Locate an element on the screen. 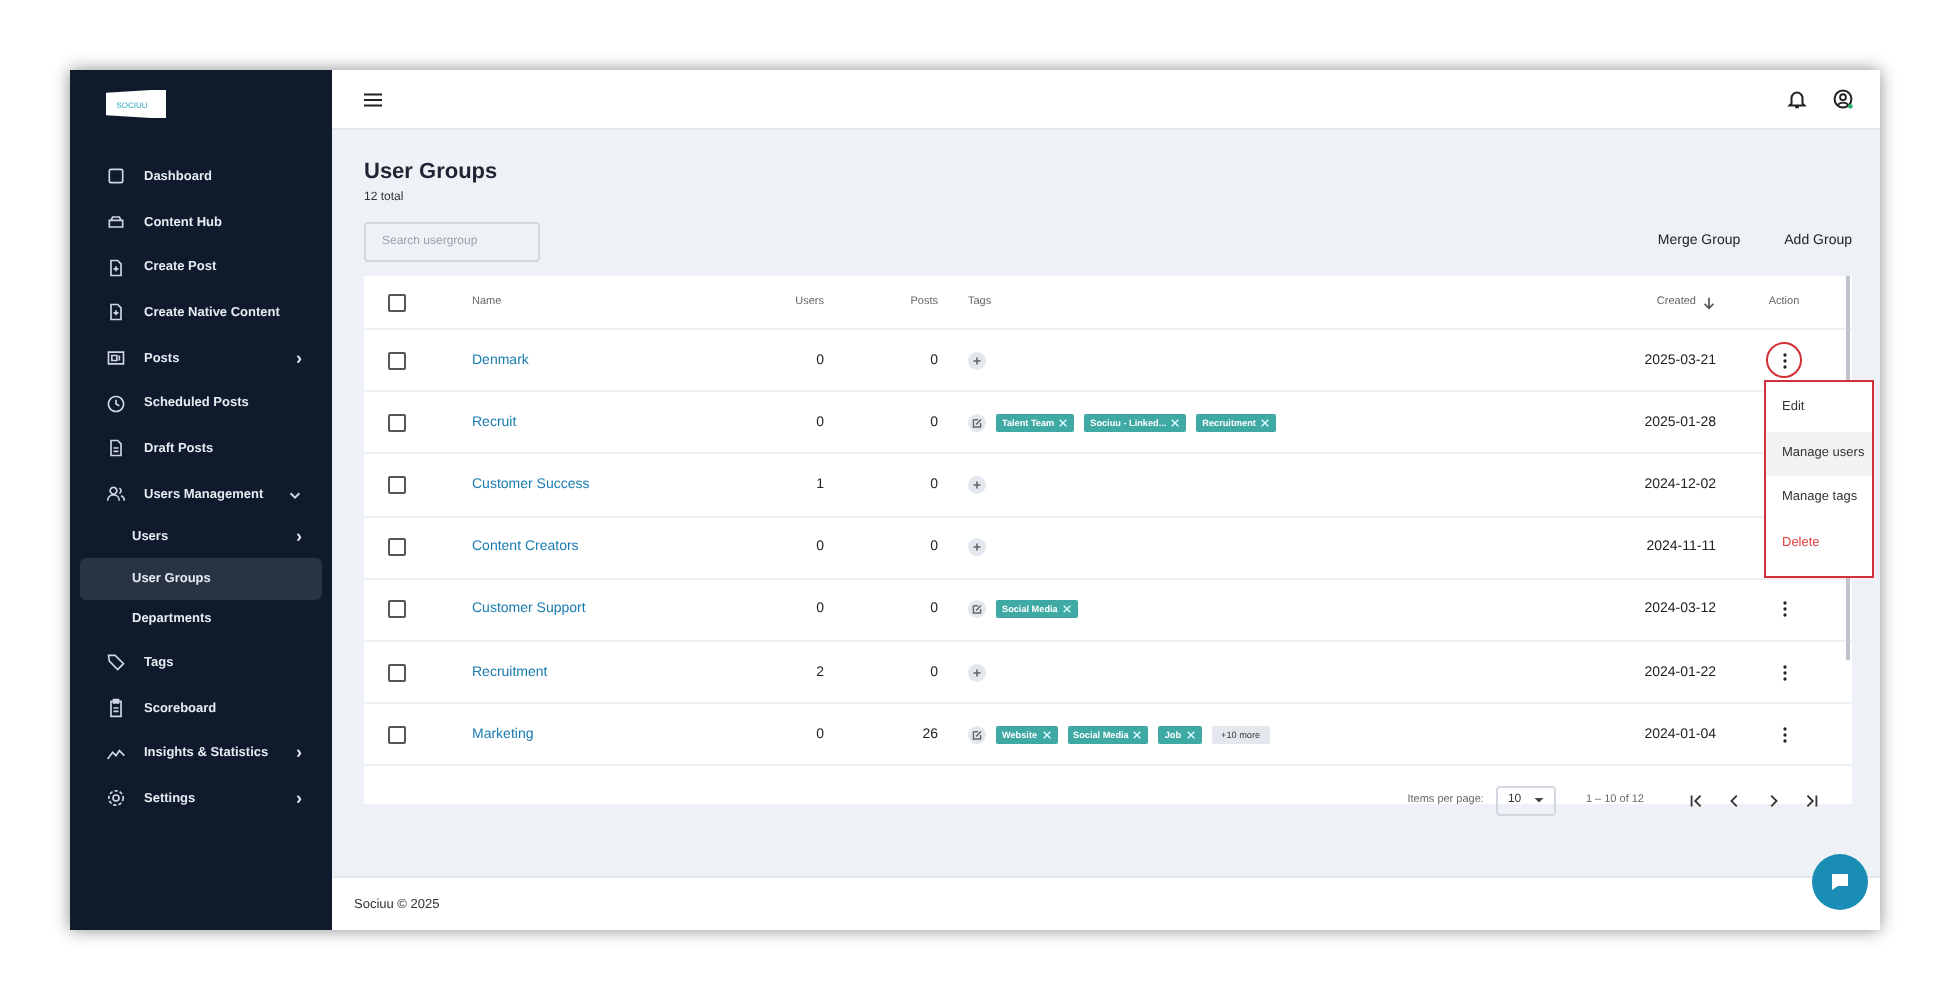  page-title: User Groups is located at coordinates (432, 172).